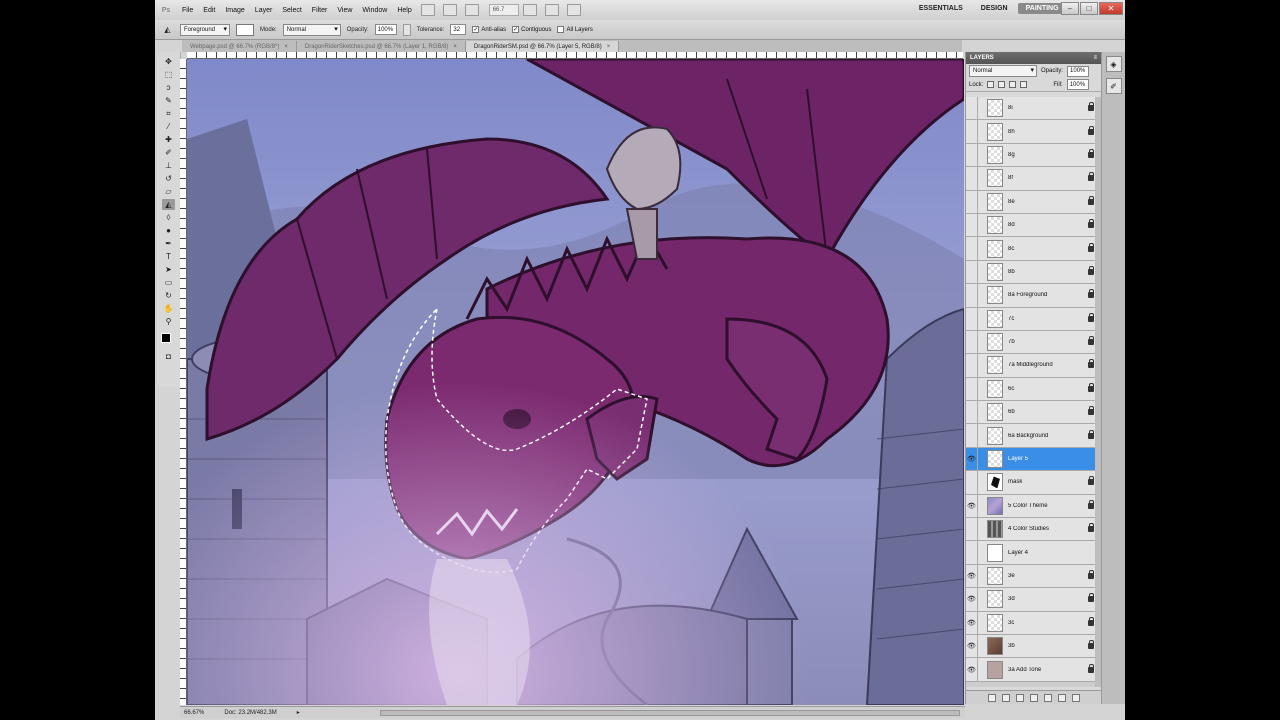  I want to click on layer-name: 6b, so click(1048, 412).